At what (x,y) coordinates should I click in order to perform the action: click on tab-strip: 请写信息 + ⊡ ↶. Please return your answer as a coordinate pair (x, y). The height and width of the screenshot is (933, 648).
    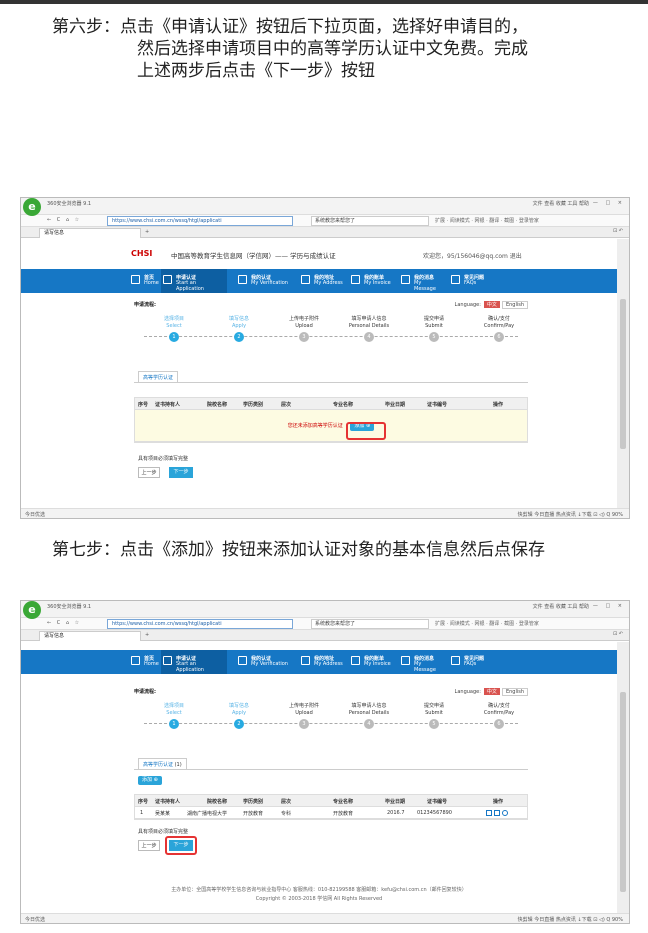
    Looking at the image, I should click on (325, 232).